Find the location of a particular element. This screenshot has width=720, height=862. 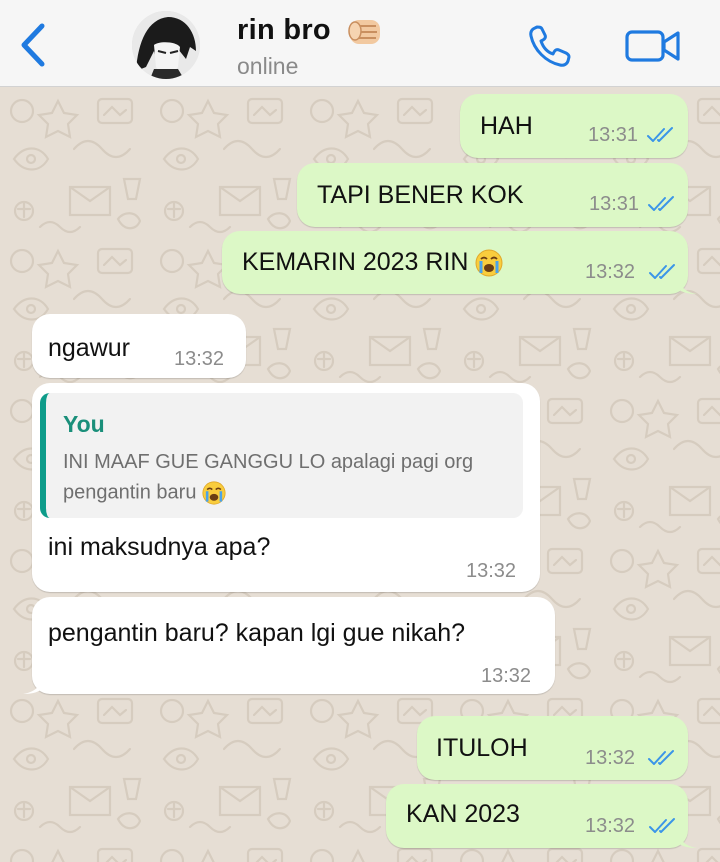

quoted-text-content: pengantin baru is located at coordinates (130, 492).